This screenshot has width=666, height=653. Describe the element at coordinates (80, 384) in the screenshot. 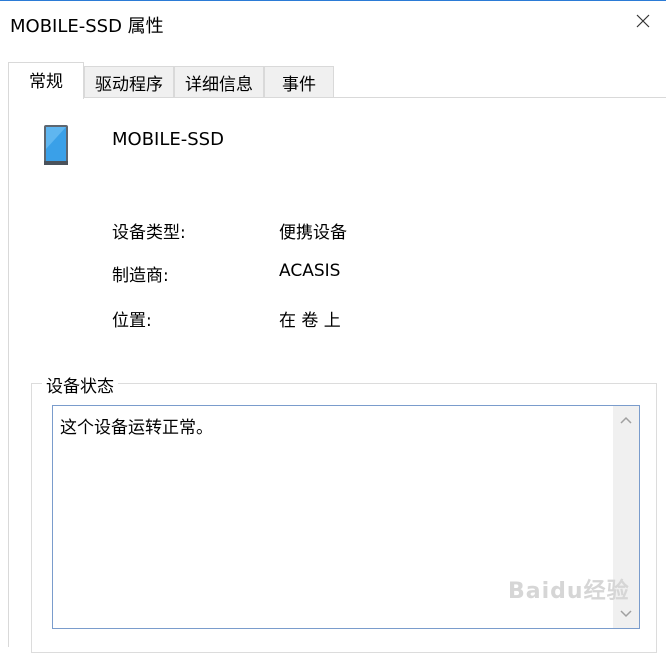

I see `device-status-legend: 设备状态` at that location.